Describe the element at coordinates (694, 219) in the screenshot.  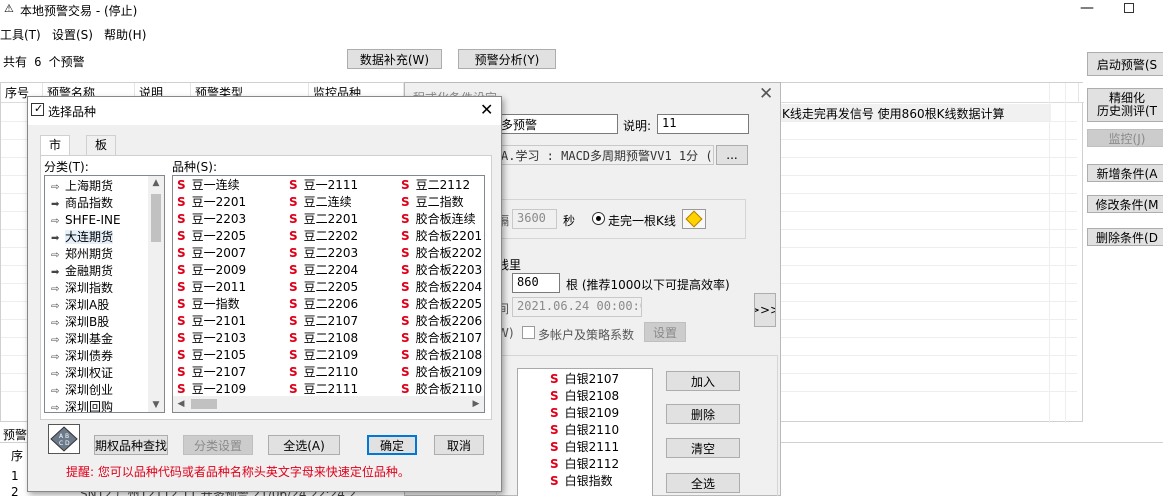
I see `warning-diamond-icon` at that location.